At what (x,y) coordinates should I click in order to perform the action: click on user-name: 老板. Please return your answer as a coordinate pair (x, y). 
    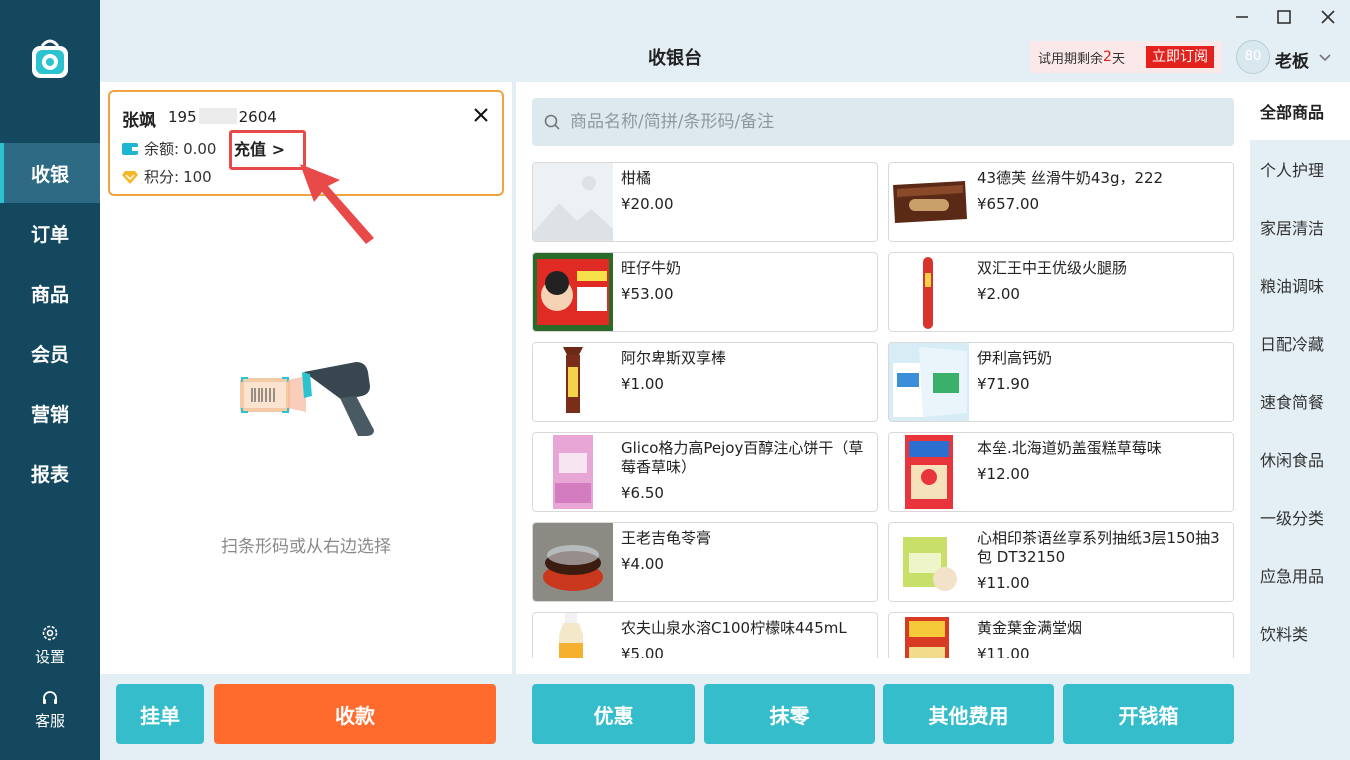
    Looking at the image, I should click on (1292, 59).